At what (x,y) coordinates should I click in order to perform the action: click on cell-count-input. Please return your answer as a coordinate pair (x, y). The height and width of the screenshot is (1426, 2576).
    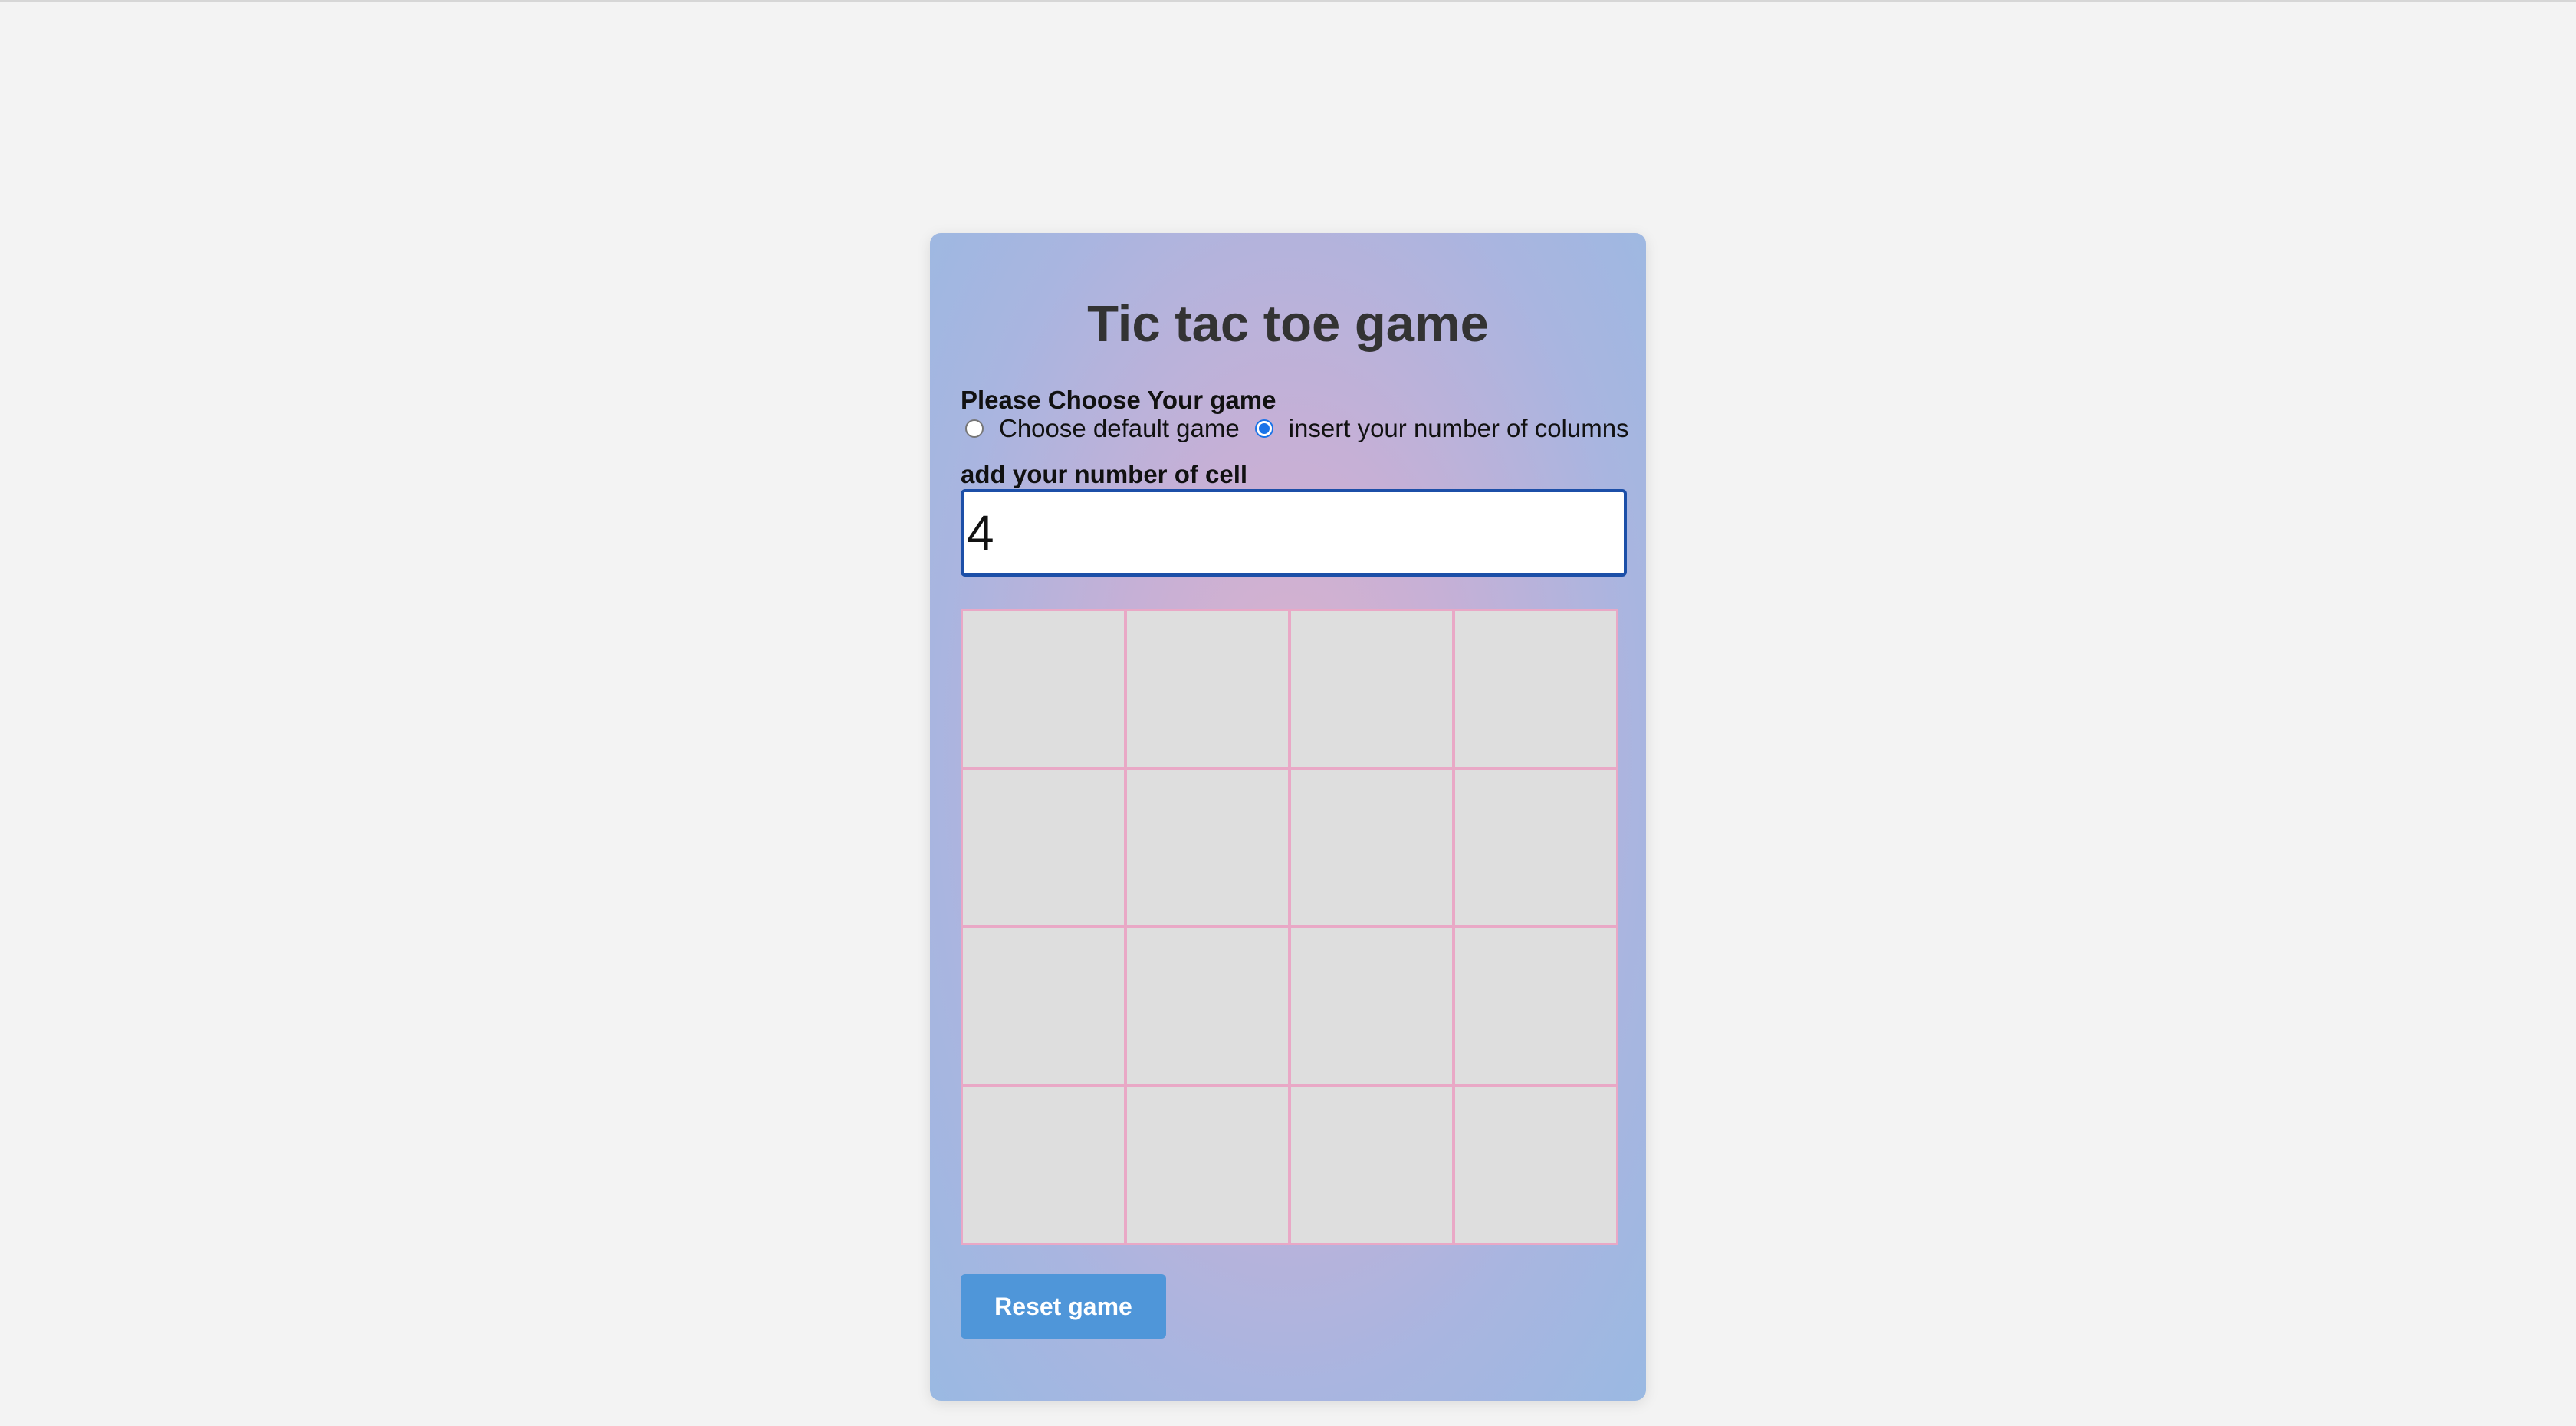
    Looking at the image, I should click on (1294, 533).